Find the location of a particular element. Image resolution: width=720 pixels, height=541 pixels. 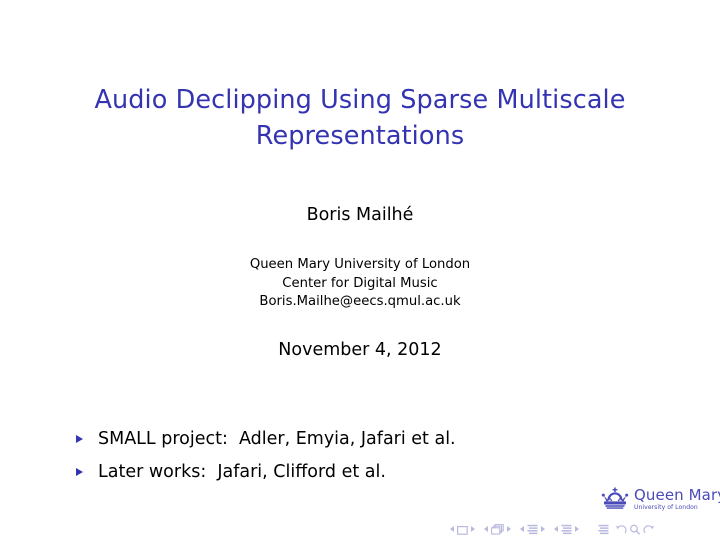

logo-subtitle: University of London is located at coordinates (666, 508).